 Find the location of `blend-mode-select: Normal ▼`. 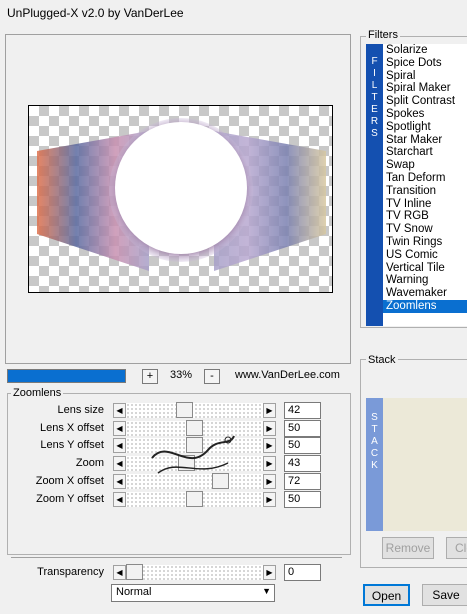

blend-mode-select: Normal ▼ is located at coordinates (193, 593).